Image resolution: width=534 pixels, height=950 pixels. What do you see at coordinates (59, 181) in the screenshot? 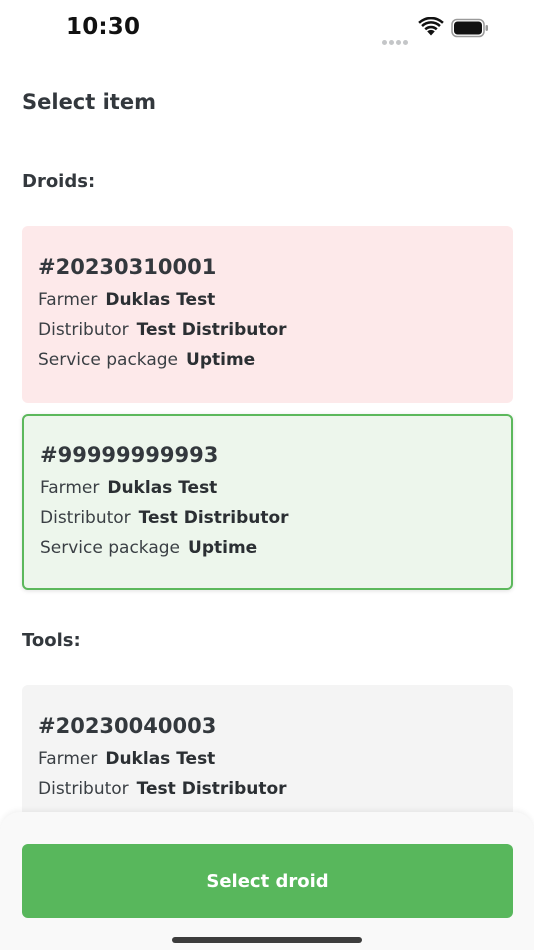
I see `droids-section-label: Droids:` at bounding box center [59, 181].